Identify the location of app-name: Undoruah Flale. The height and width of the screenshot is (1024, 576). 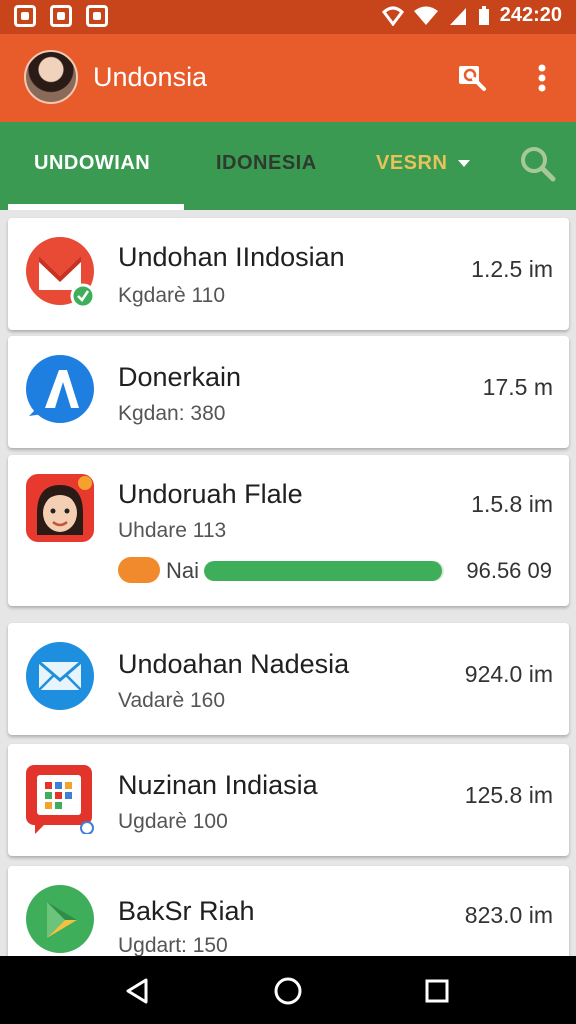
(210, 494).